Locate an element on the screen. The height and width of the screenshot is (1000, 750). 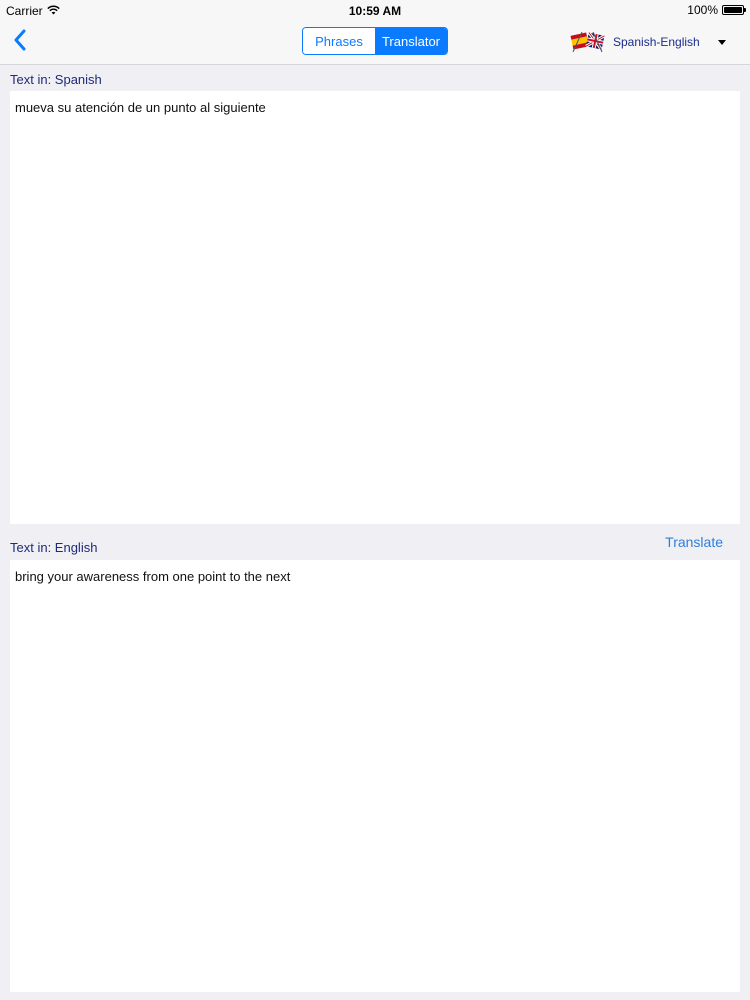
status-bar: Carrier 10:59 AM 100% is located at coordinates (375, 11).